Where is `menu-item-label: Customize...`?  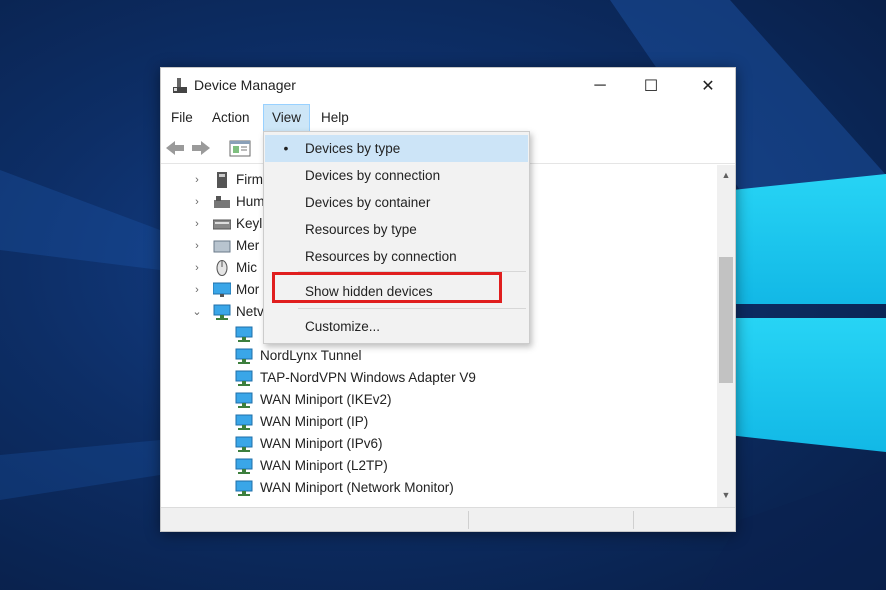 menu-item-label: Customize... is located at coordinates (343, 326).